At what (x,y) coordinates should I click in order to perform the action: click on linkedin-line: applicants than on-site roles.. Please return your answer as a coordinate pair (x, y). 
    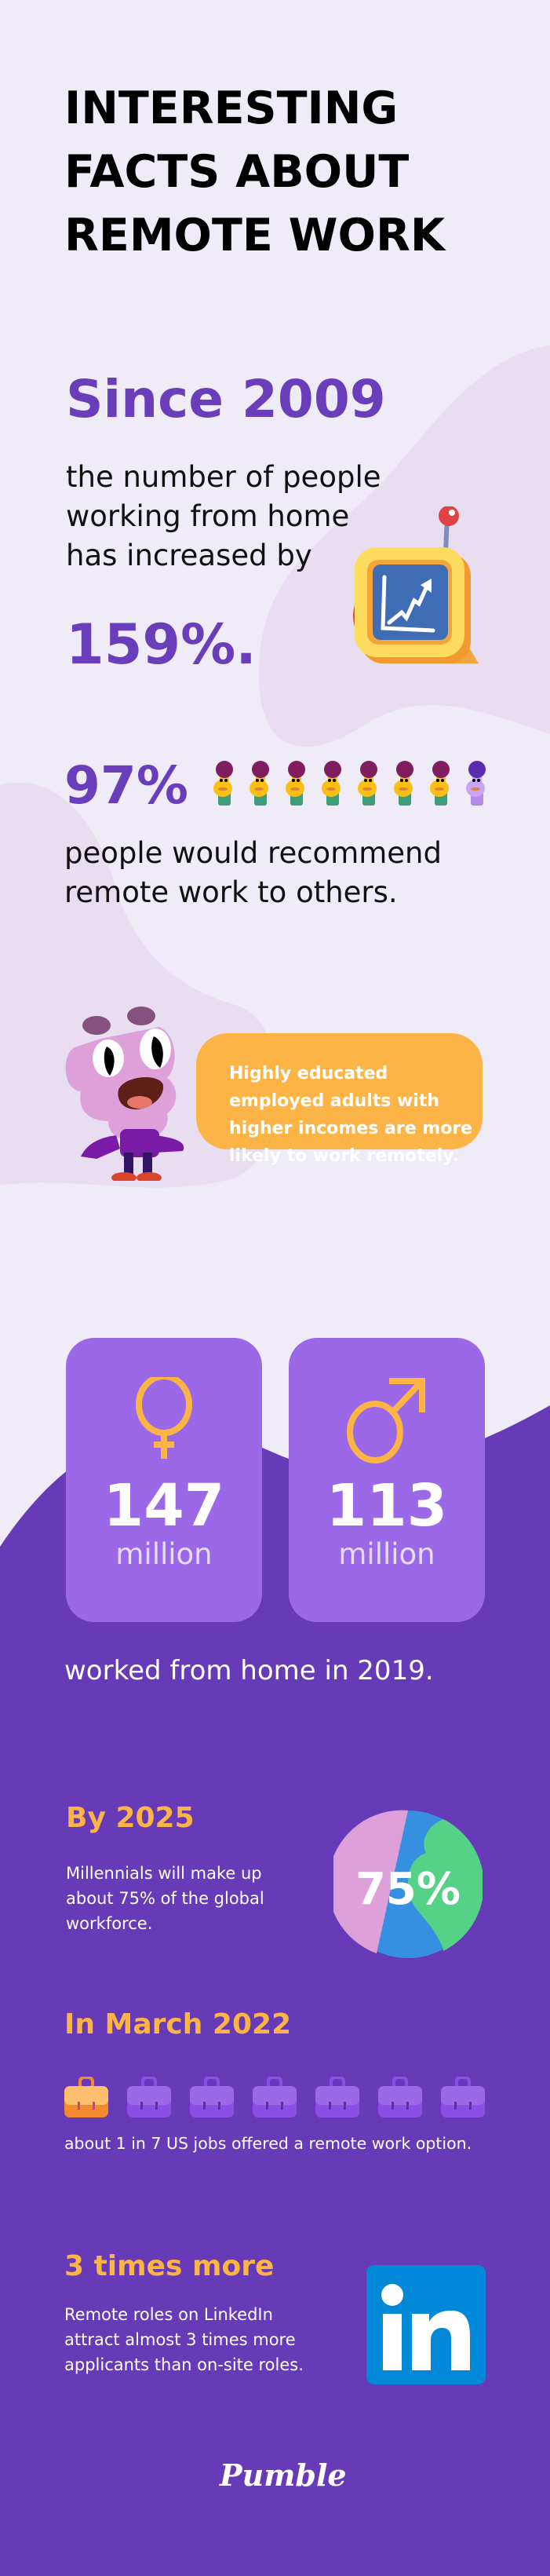
    Looking at the image, I should click on (184, 2364).